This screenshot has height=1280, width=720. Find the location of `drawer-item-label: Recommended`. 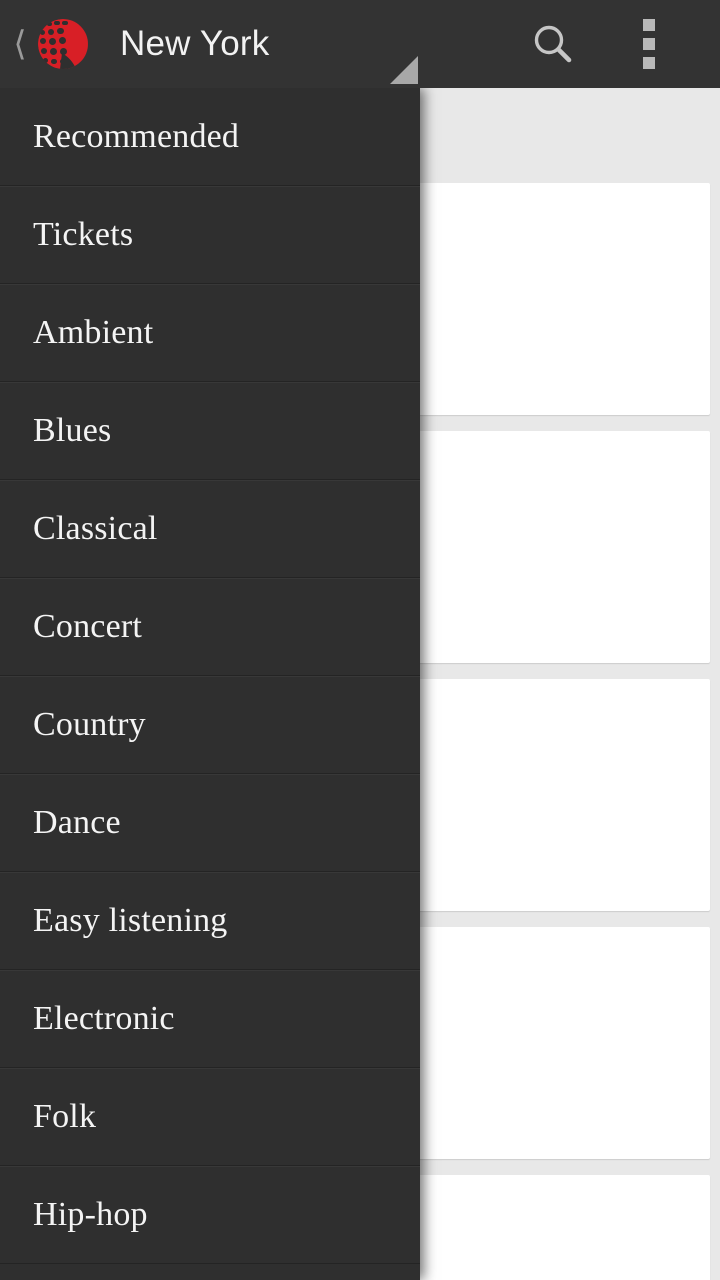

drawer-item-label: Recommended is located at coordinates (136, 136).